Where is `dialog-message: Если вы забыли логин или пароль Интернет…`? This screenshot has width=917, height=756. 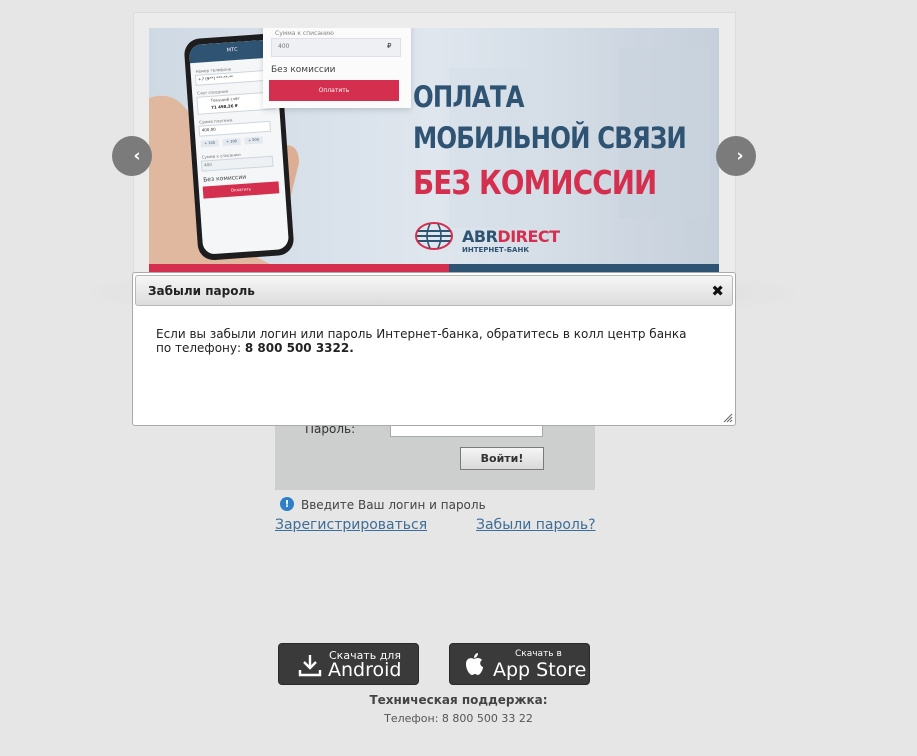 dialog-message: Если вы забыли логин или пароль Интернет… is located at coordinates (426, 341).